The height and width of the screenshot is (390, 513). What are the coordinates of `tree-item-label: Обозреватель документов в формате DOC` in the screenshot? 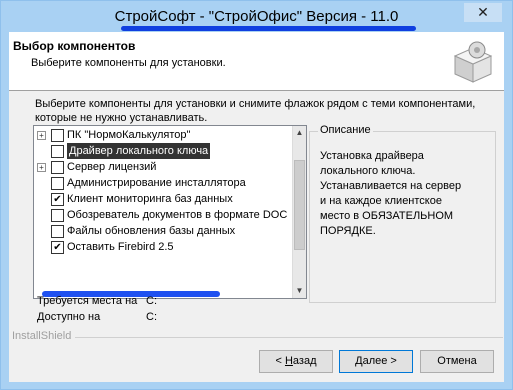 It's located at (177, 215).